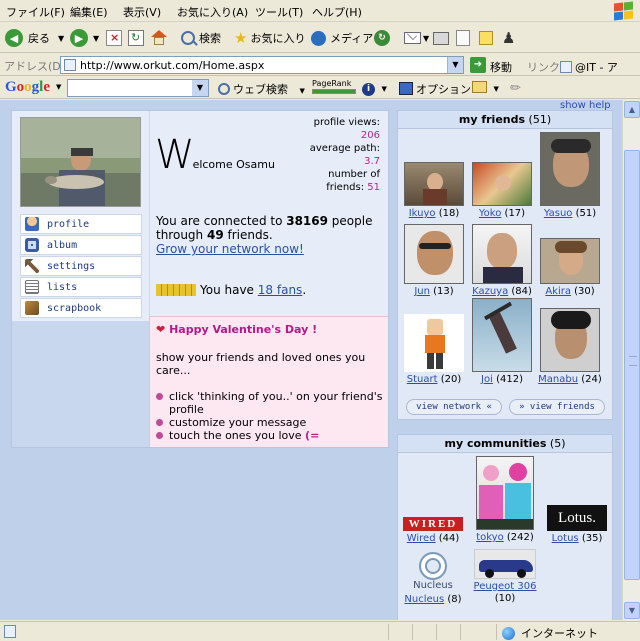 The height and width of the screenshot is (641, 640). What do you see at coordinates (114, 38) in the screenshot?
I see `stop-button: ×` at bounding box center [114, 38].